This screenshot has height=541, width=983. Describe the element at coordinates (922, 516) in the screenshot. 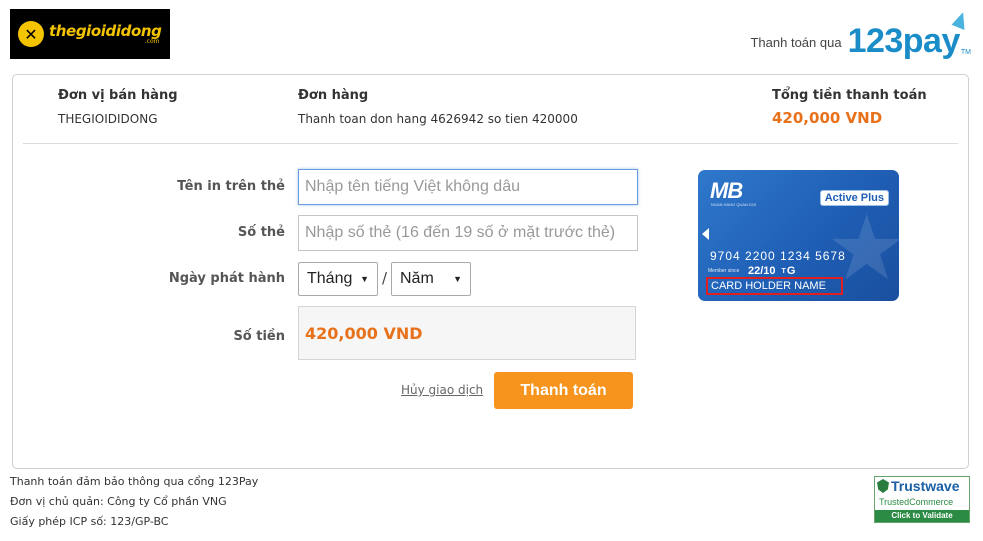

I see `validate-link: Click to Validate` at that location.